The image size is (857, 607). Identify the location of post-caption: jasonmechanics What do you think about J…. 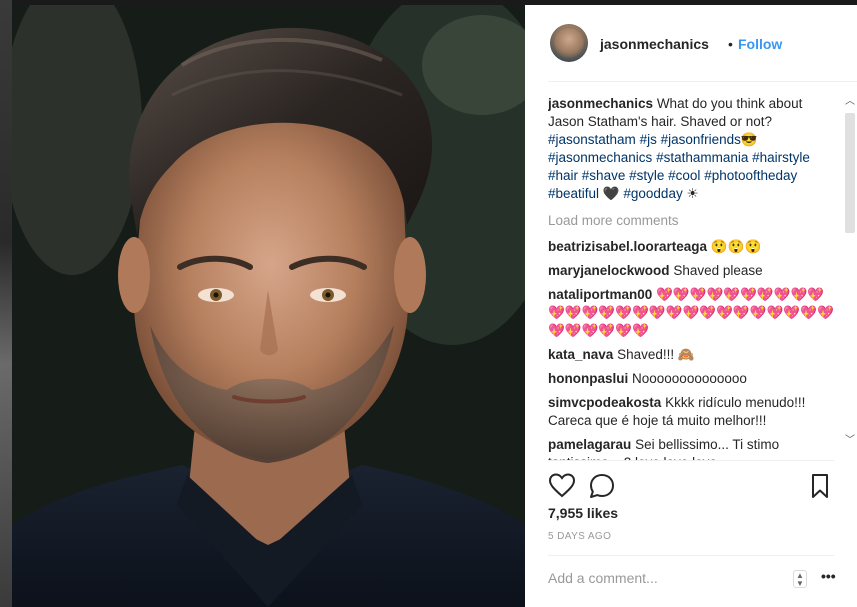
(691, 149).